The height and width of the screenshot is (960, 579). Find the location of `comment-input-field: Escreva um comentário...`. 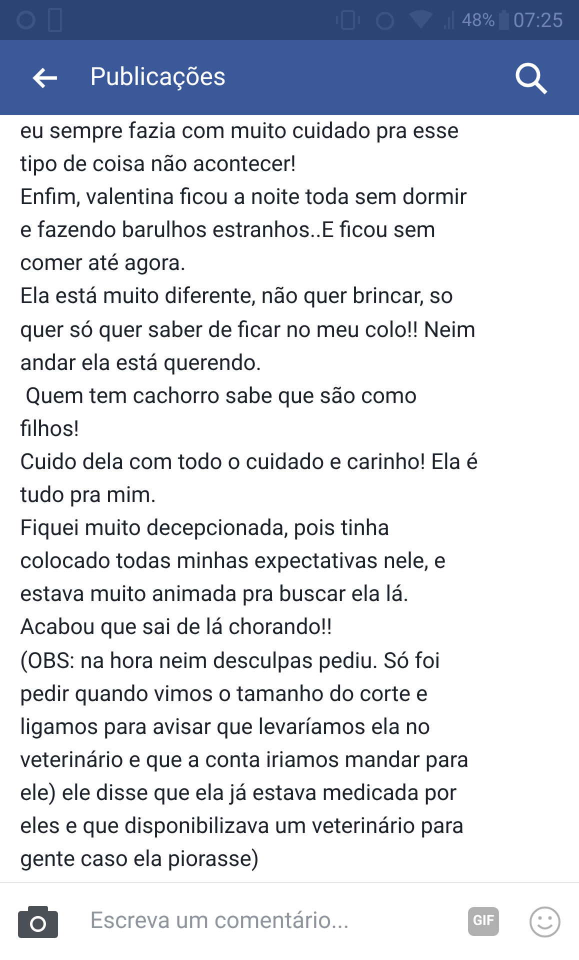

comment-input-field: Escreva um comentário... is located at coordinates (275, 921).